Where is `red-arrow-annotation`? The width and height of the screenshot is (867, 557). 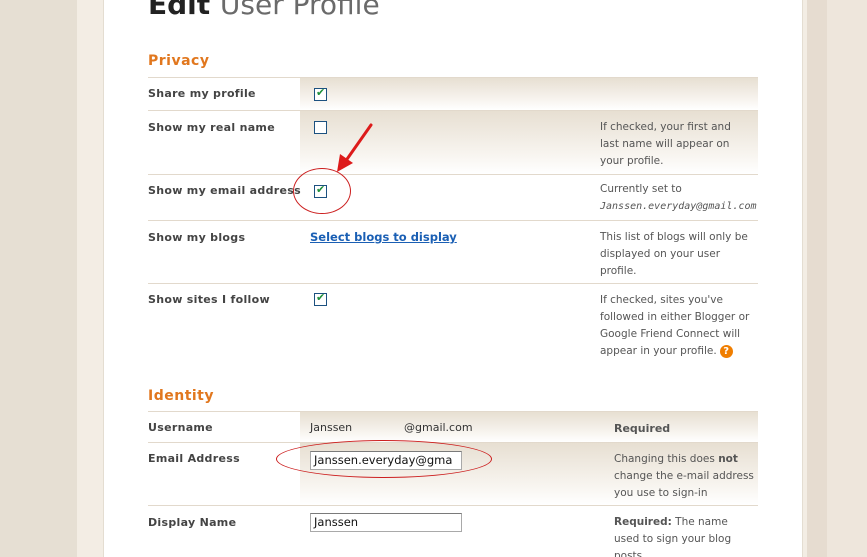 red-arrow-annotation is located at coordinates (355, 147).